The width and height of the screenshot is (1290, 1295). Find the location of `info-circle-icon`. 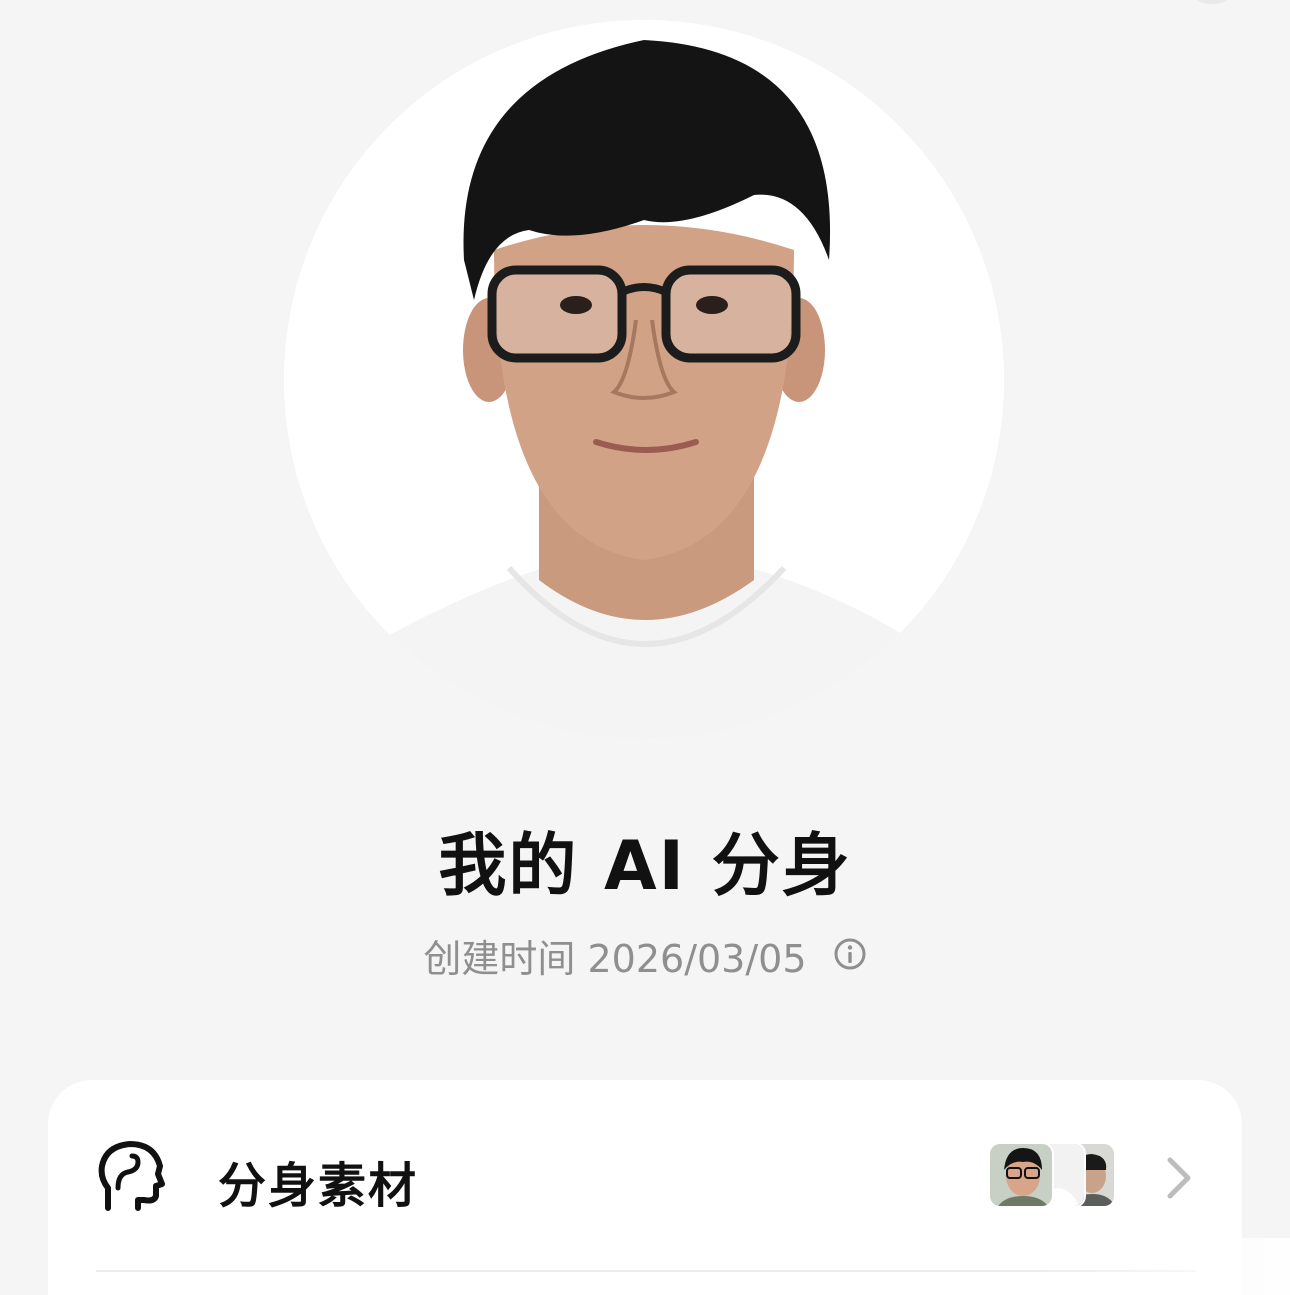

info-circle-icon is located at coordinates (850, 958).